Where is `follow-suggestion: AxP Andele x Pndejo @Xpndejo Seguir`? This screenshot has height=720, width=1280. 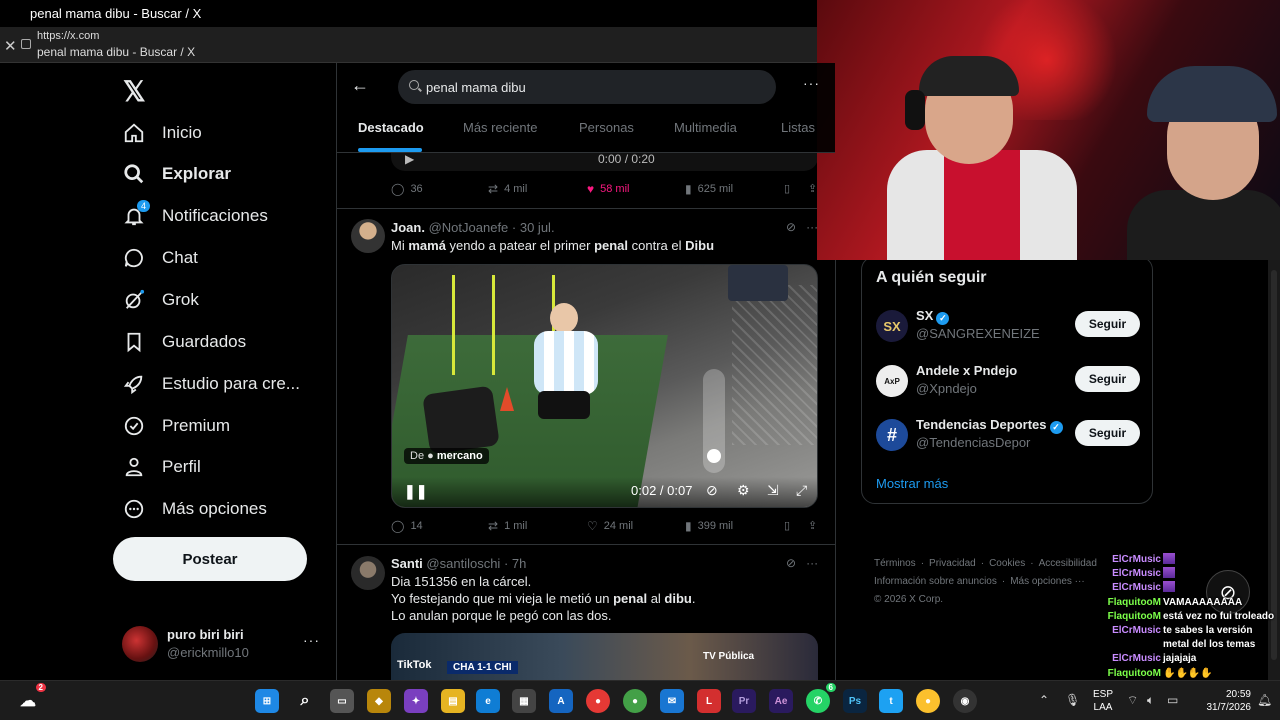
follow-suggestion: AxP Andele x Pndejo @Xpndejo Seguir is located at coordinates (1009, 383).